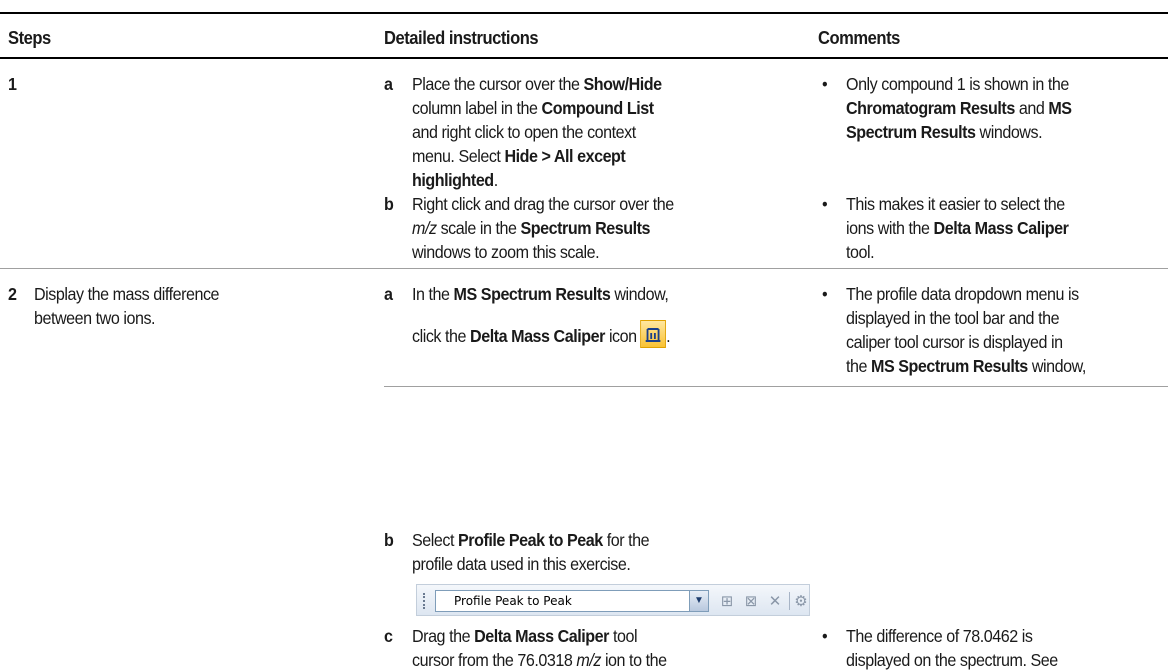 The height and width of the screenshot is (670, 1168). Describe the element at coordinates (461, 38) in the screenshot. I see `header-detailed-instructions: Detailed instructions` at that location.